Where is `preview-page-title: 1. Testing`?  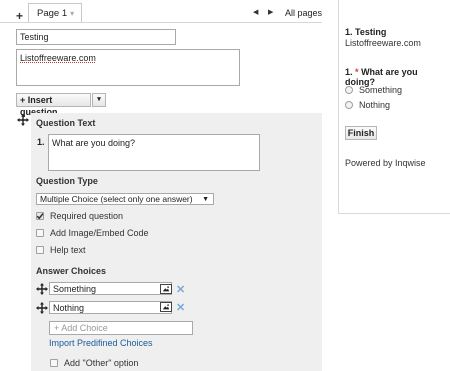
preview-page-title: 1. Testing is located at coordinates (366, 32).